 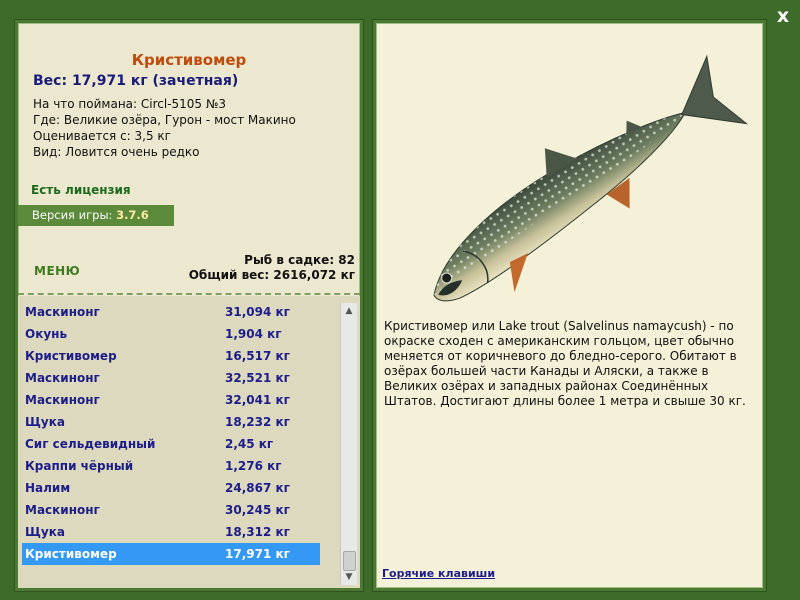 What do you see at coordinates (81, 190) in the screenshot?
I see `license-status: Есть лицензия` at bounding box center [81, 190].